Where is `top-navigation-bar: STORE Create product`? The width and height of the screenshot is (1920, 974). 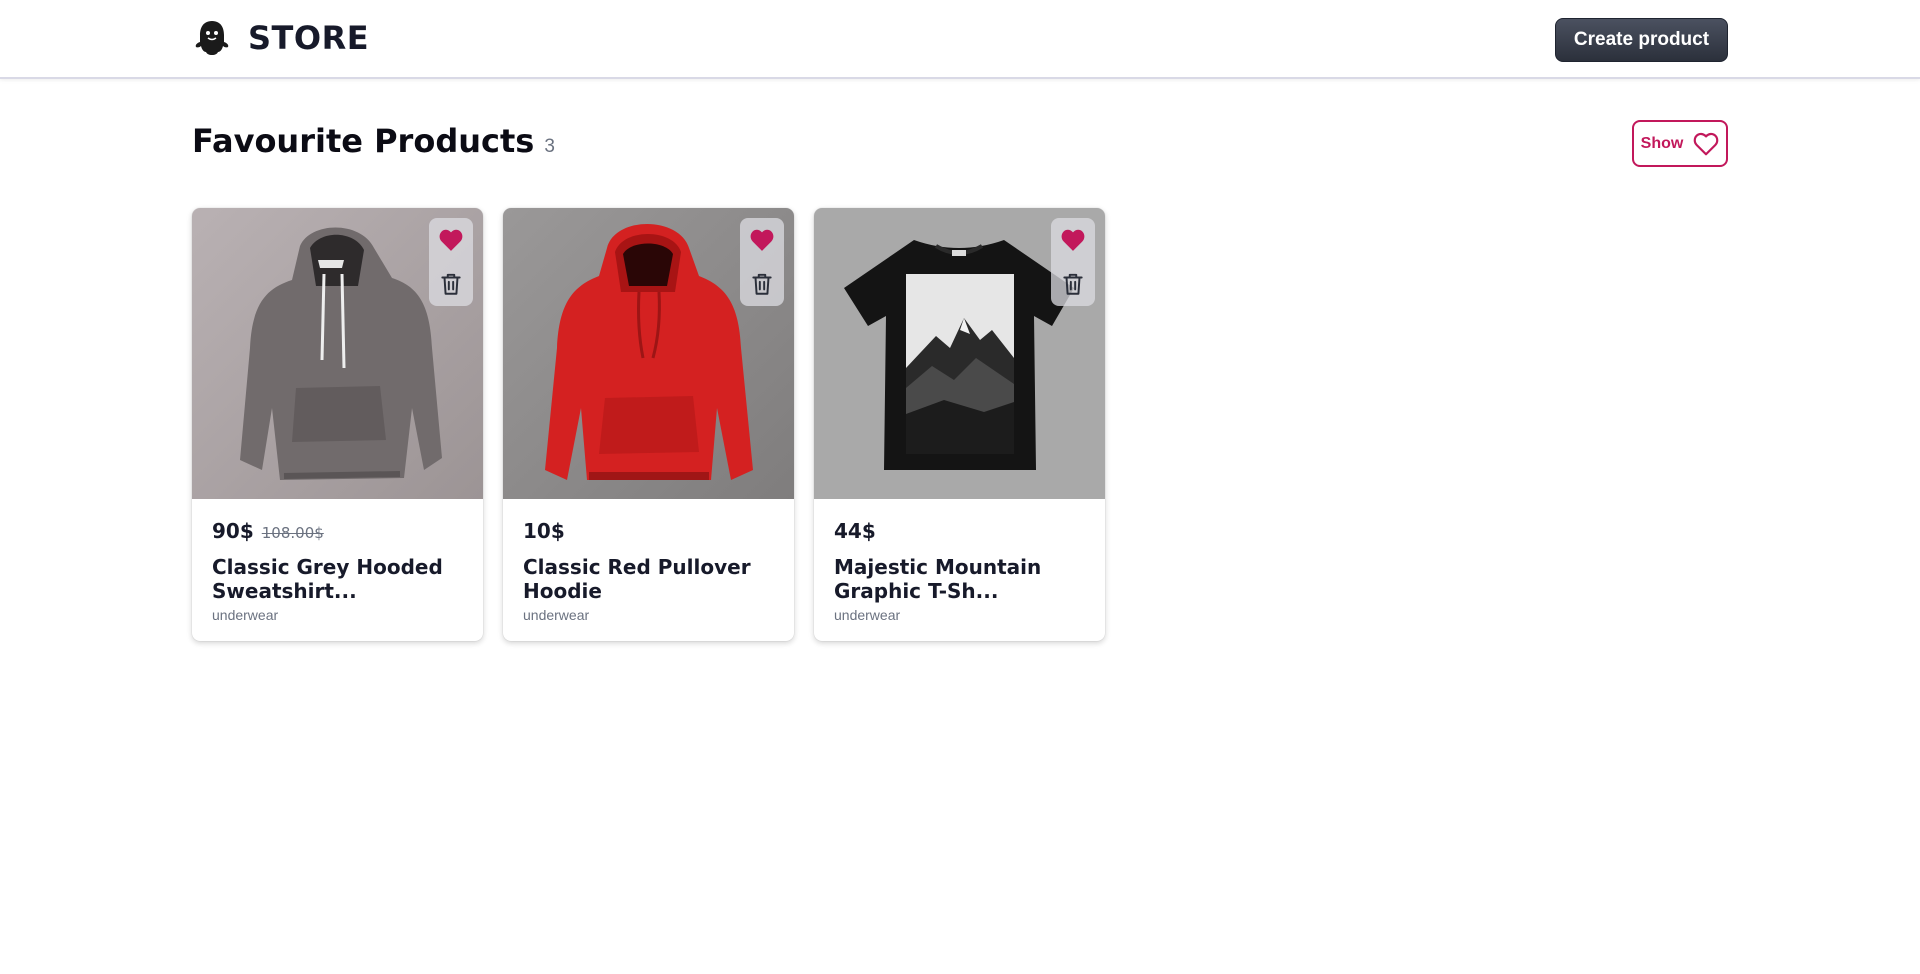 top-navigation-bar: STORE Create product is located at coordinates (960, 39).